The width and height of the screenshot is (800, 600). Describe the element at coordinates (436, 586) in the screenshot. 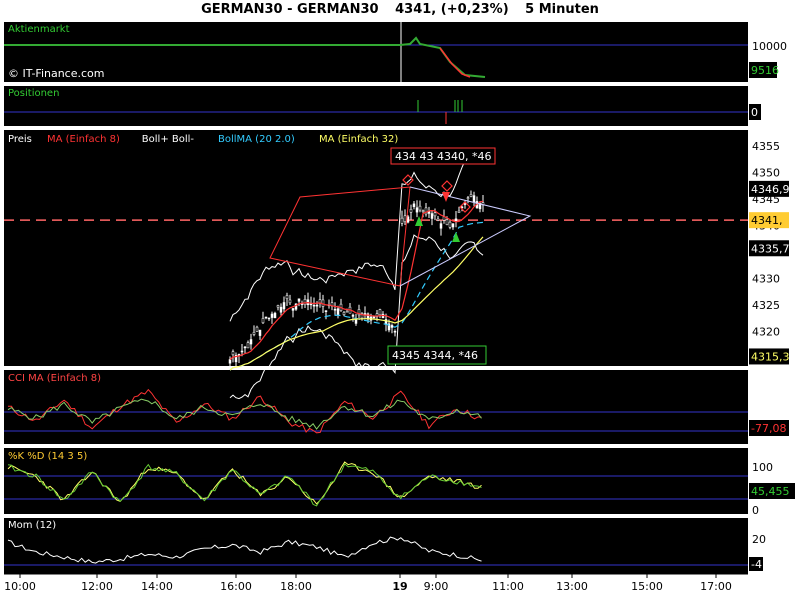

I see `x-tick-6: 9:00` at that location.